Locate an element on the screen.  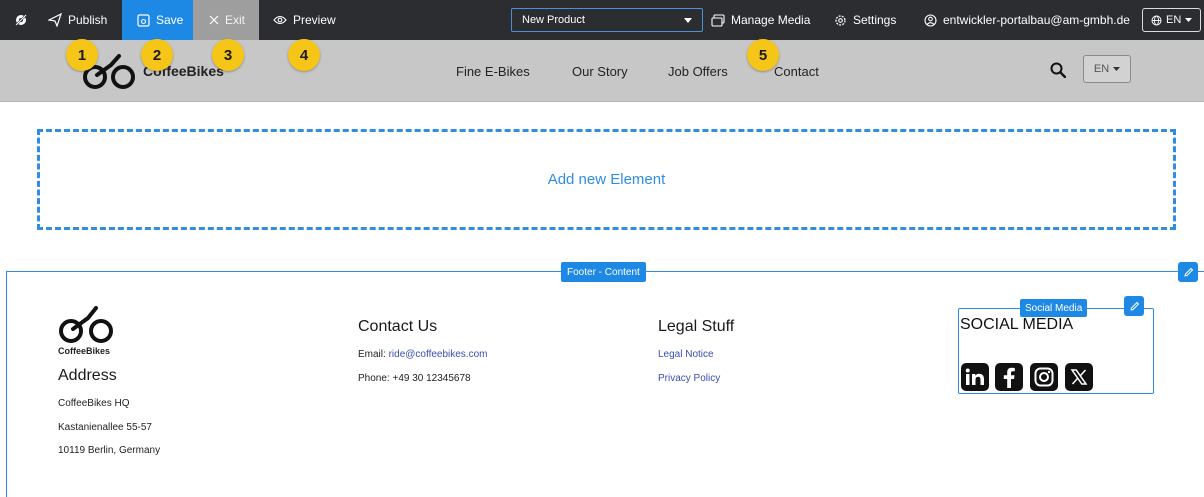
eye-icon is located at coordinates (280, 20).